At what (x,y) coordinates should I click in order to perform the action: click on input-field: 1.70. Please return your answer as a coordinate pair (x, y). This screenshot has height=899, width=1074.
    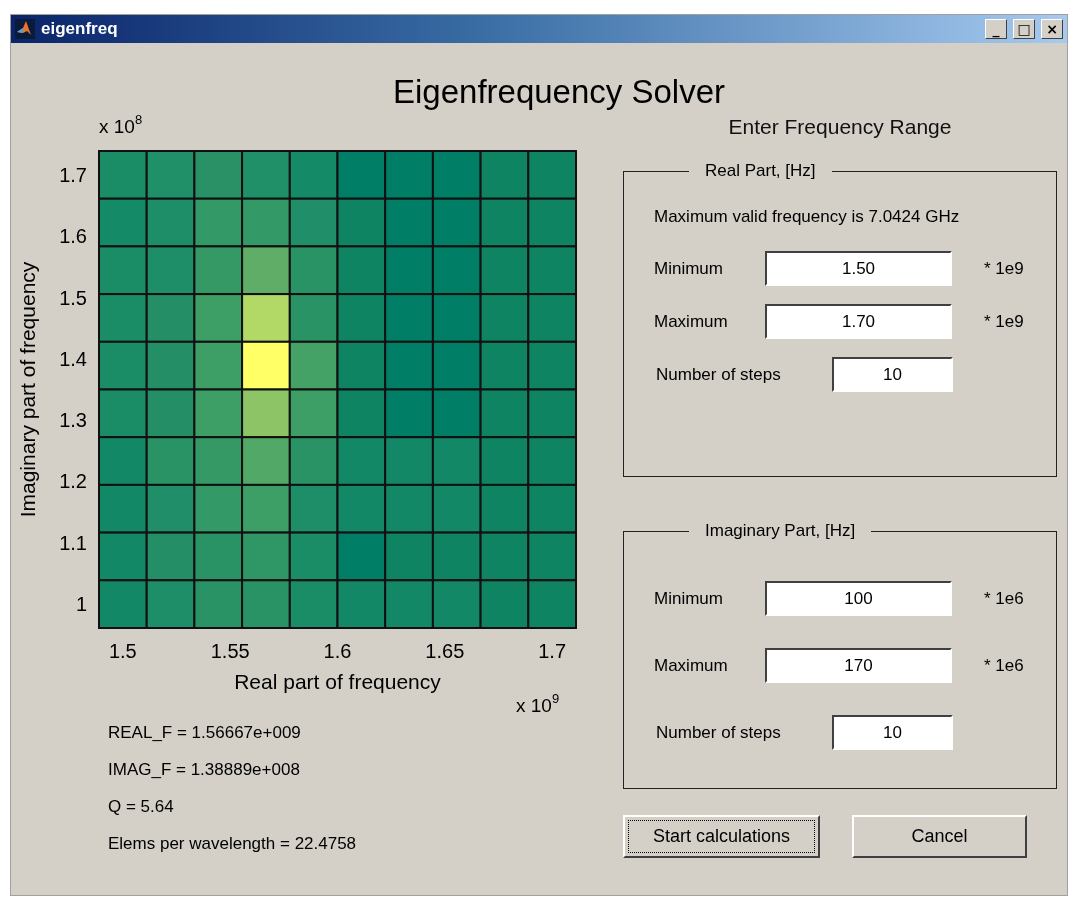
    Looking at the image, I should click on (858, 321).